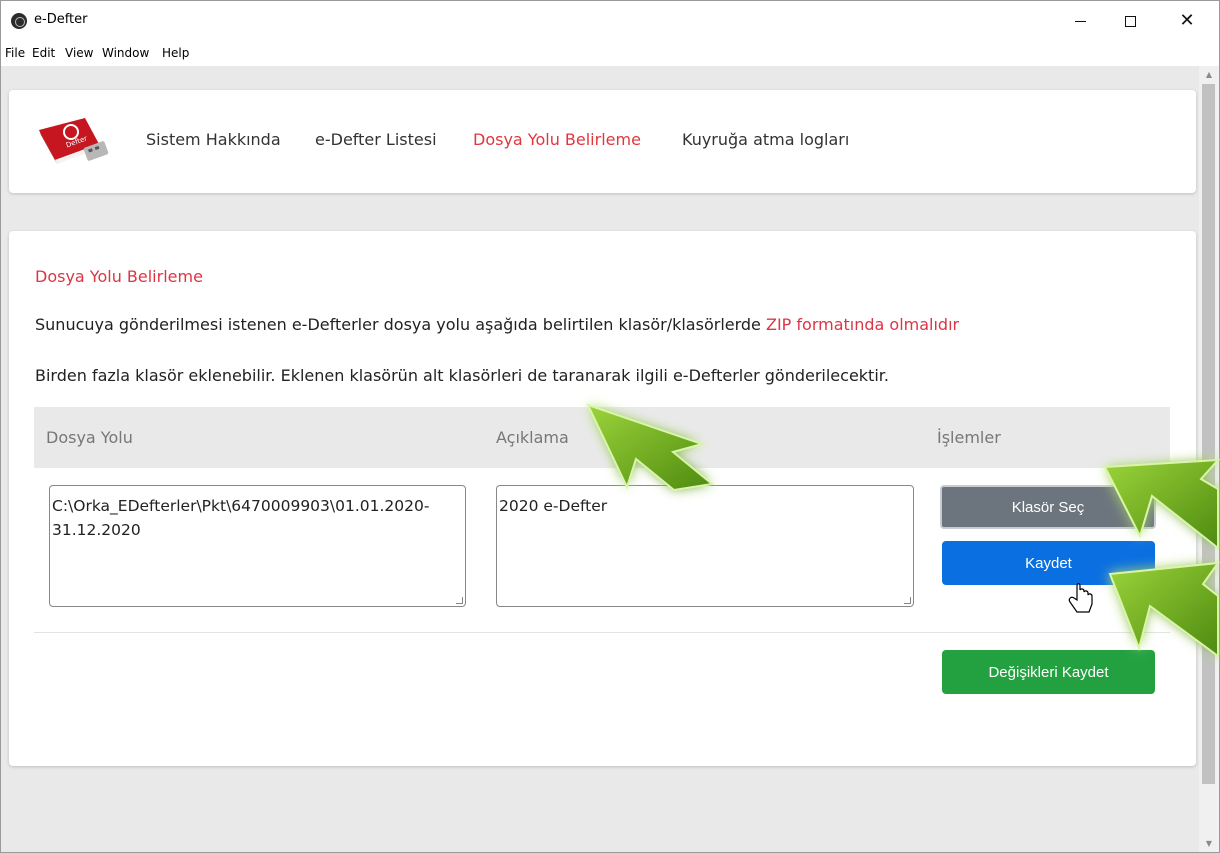 The height and width of the screenshot is (853, 1220). Describe the element at coordinates (765, 139) in the screenshot. I see `nav-kuyruga-atma-loglari: Kuyruğa atma logları` at that location.